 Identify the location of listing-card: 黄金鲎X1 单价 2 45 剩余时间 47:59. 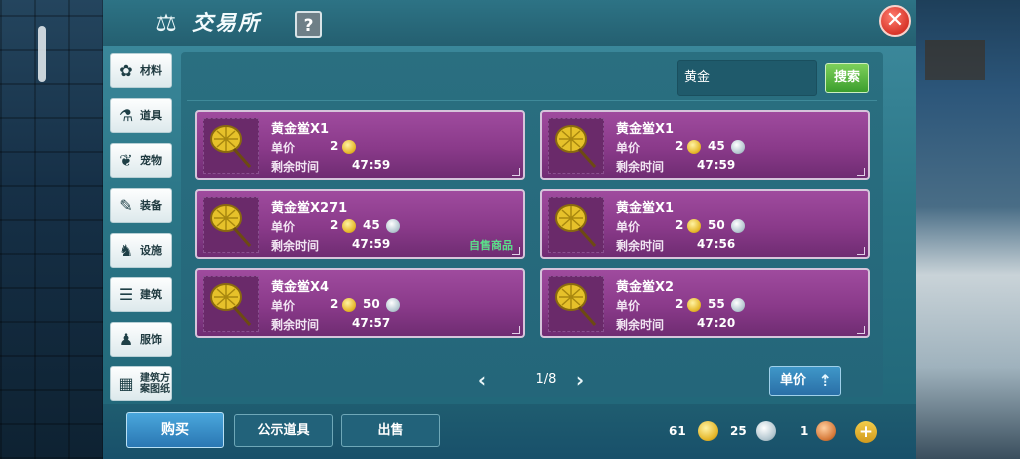
(705, 145).